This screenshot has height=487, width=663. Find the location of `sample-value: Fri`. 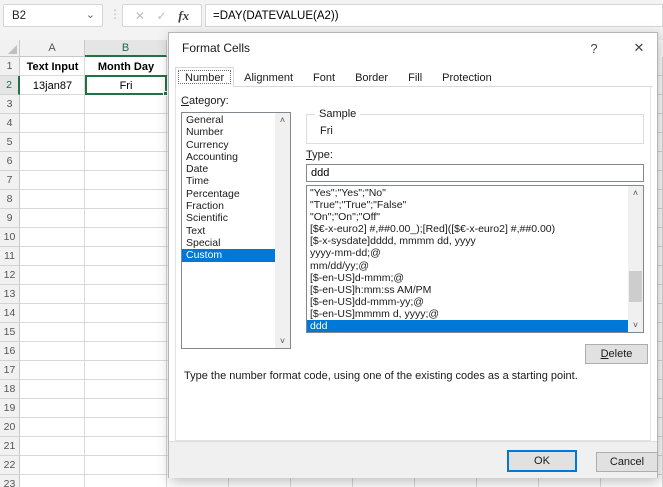

sample-value: Fri is located at coordinates (326, 131).